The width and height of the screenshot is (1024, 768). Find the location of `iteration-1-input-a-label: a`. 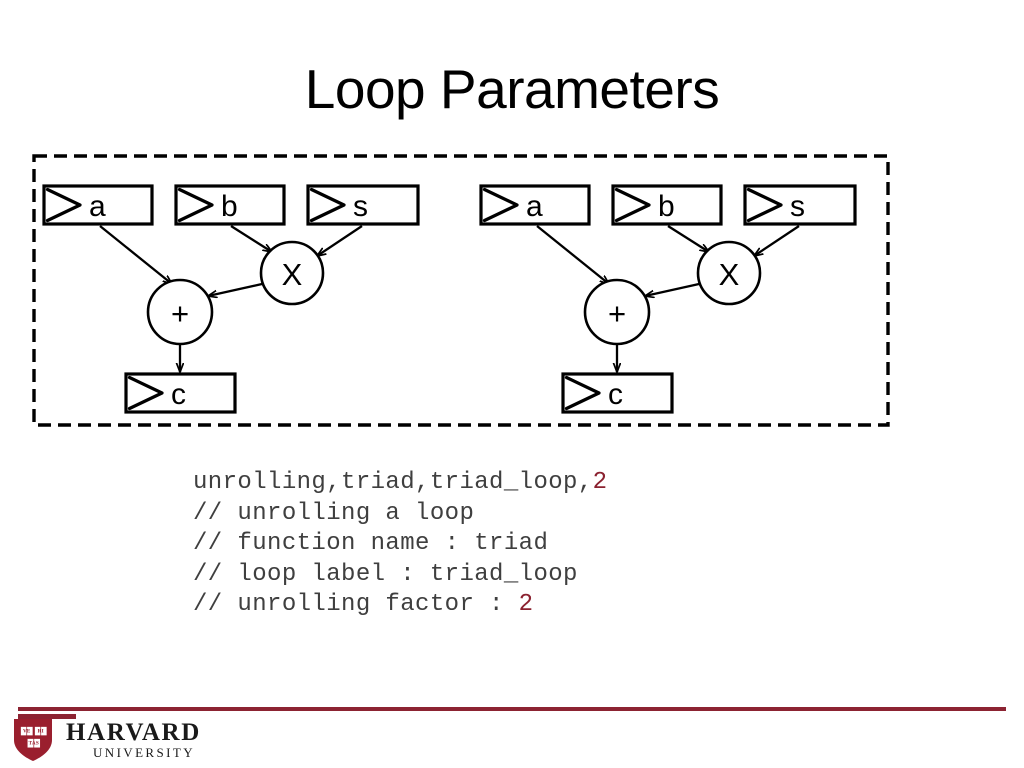

iteration-1-input-a-label: a is located at coordinates (97, 206).